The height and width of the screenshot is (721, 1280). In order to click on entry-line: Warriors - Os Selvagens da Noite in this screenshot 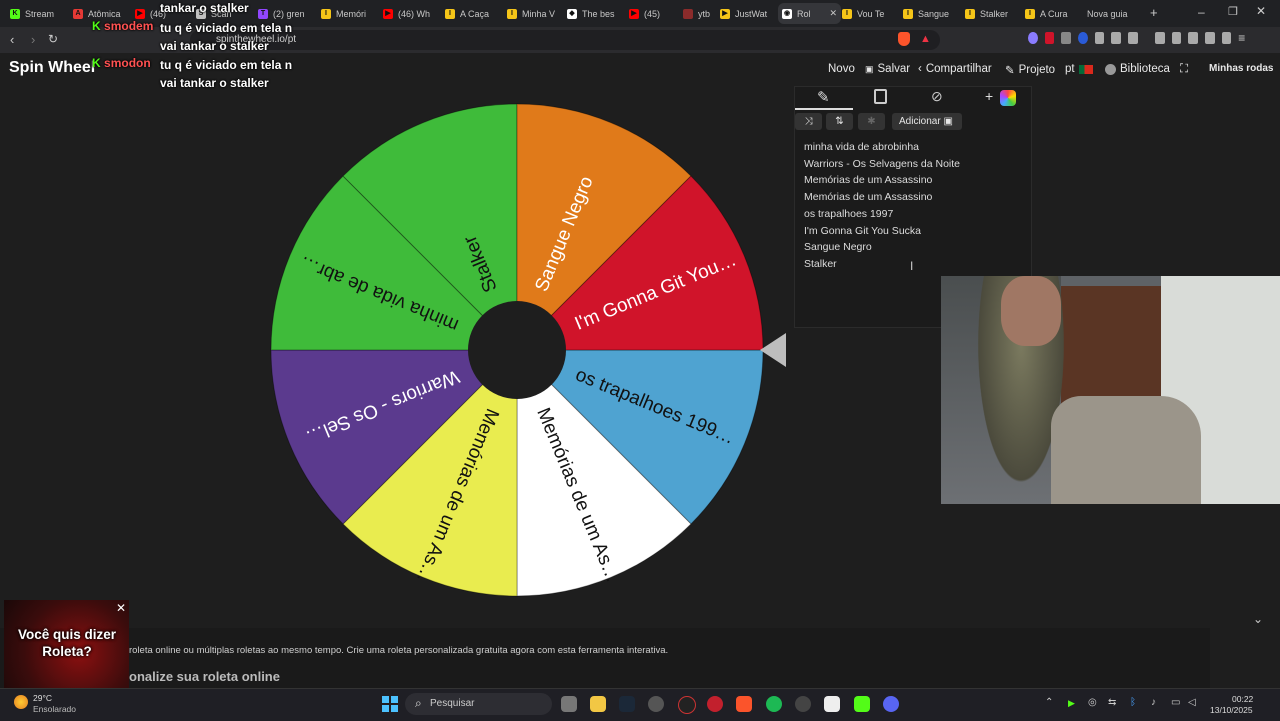, I will do `click(882, 164)`.